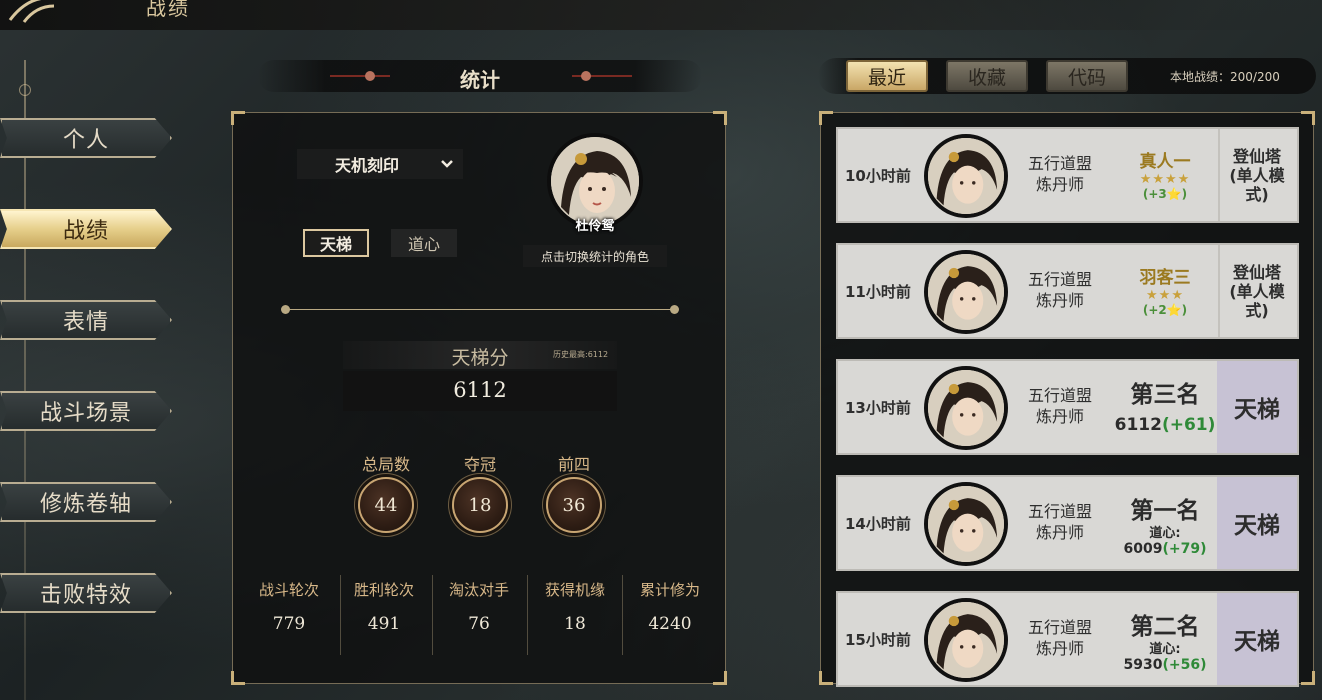 The width and height of the screenshot is (1322, 700). I want to click on record-stars: ★★★★, so click(1165, 179).